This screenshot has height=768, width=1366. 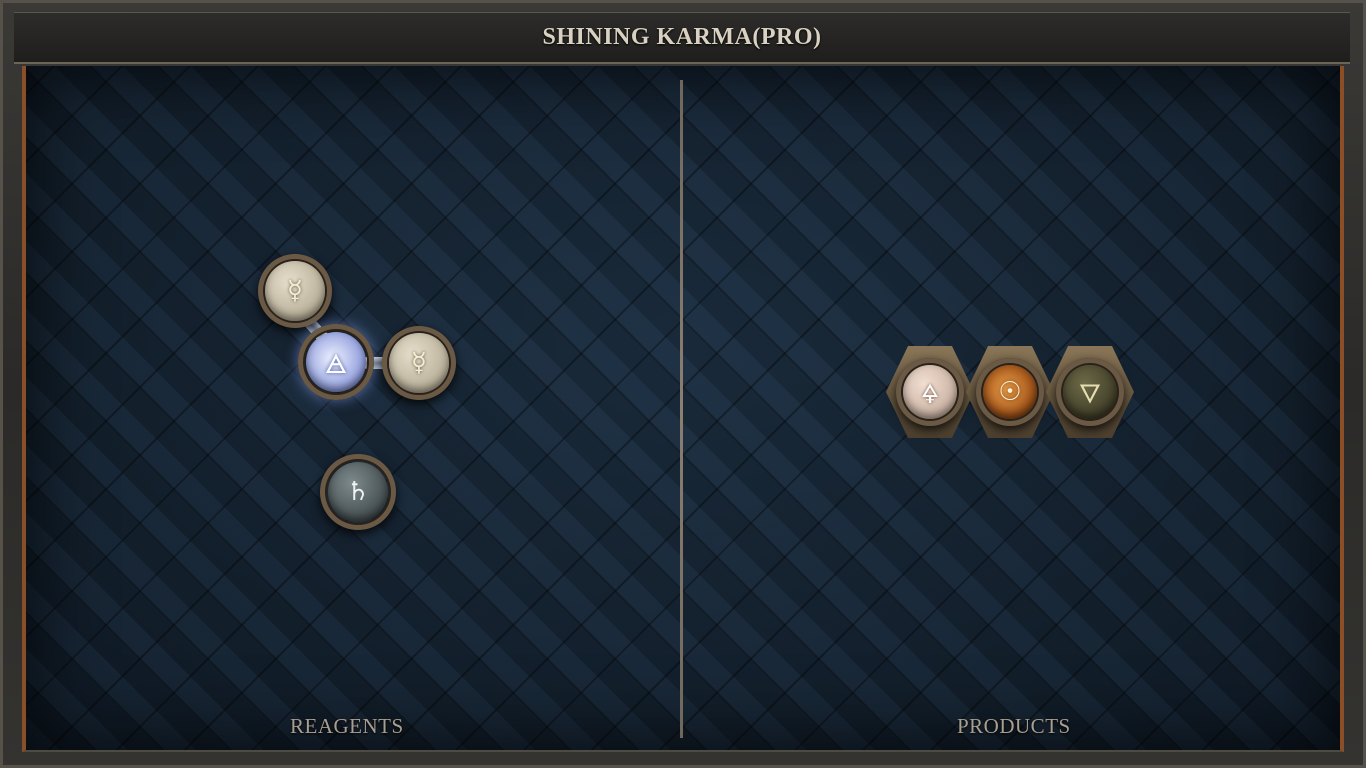 I want to click on sun-icon: ☉, so click(x=1010, y=392).